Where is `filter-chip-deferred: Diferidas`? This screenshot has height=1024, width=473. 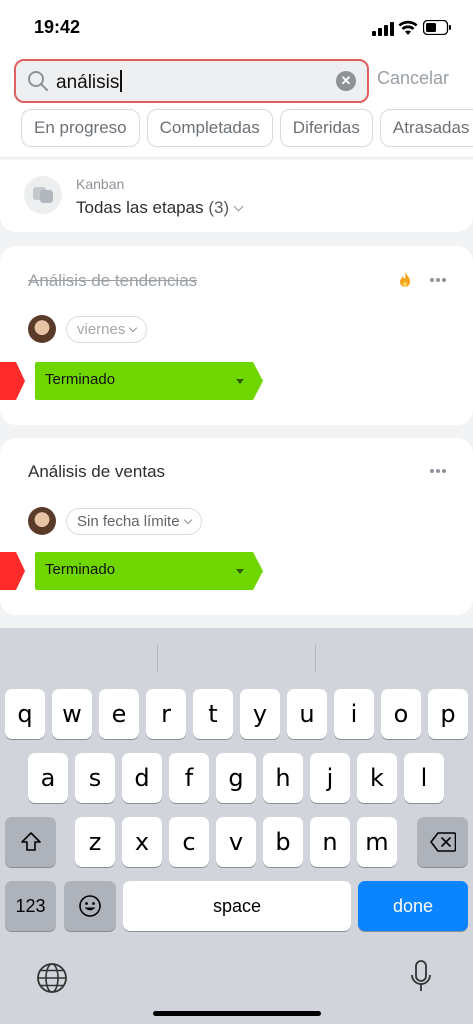 filter-chip-deferred: Diferidas is located at coordinates (326, 128).